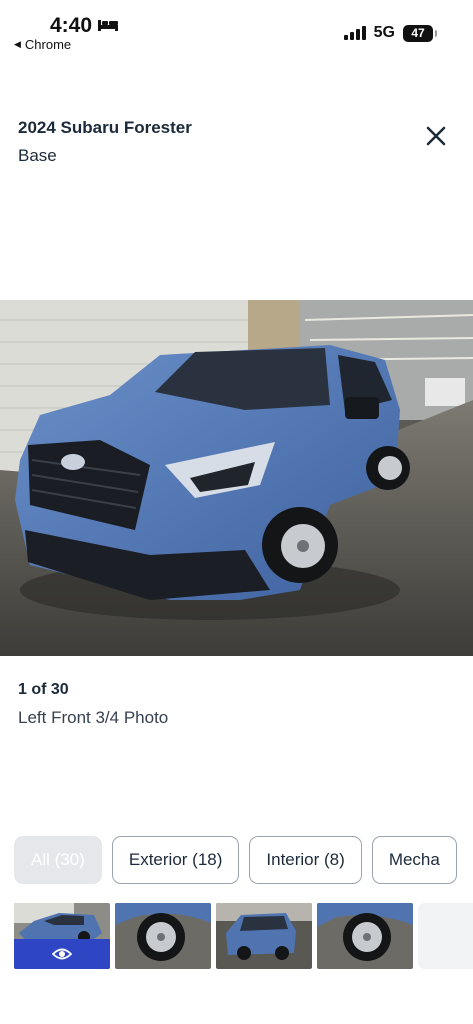  I want to click on status-indicators: 5G 47, so click(390, 33).